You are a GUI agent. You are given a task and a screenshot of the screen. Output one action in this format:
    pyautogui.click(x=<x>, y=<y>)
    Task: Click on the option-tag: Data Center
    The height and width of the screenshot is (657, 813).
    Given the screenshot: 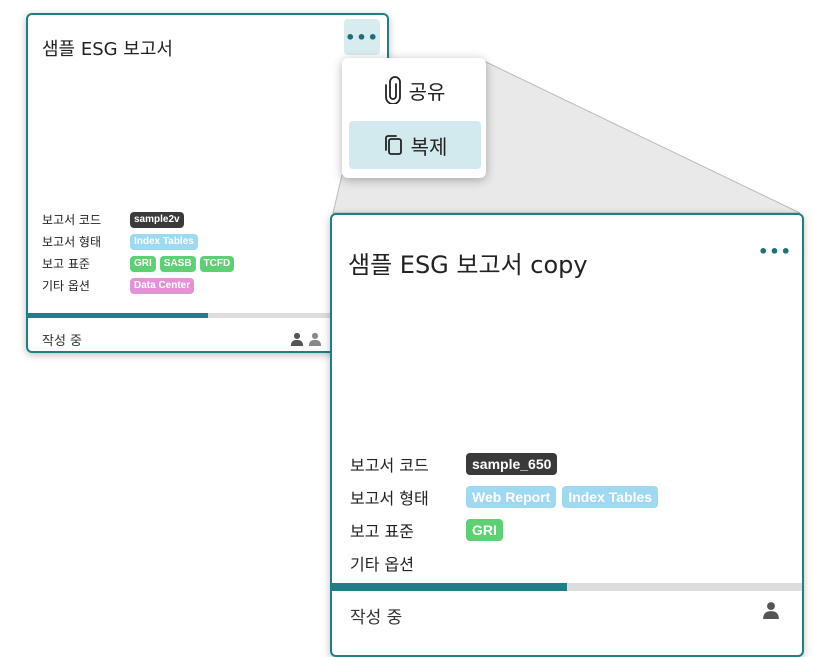 What is the action you would take?
    pyautogui.click(x=162, y=285)
    